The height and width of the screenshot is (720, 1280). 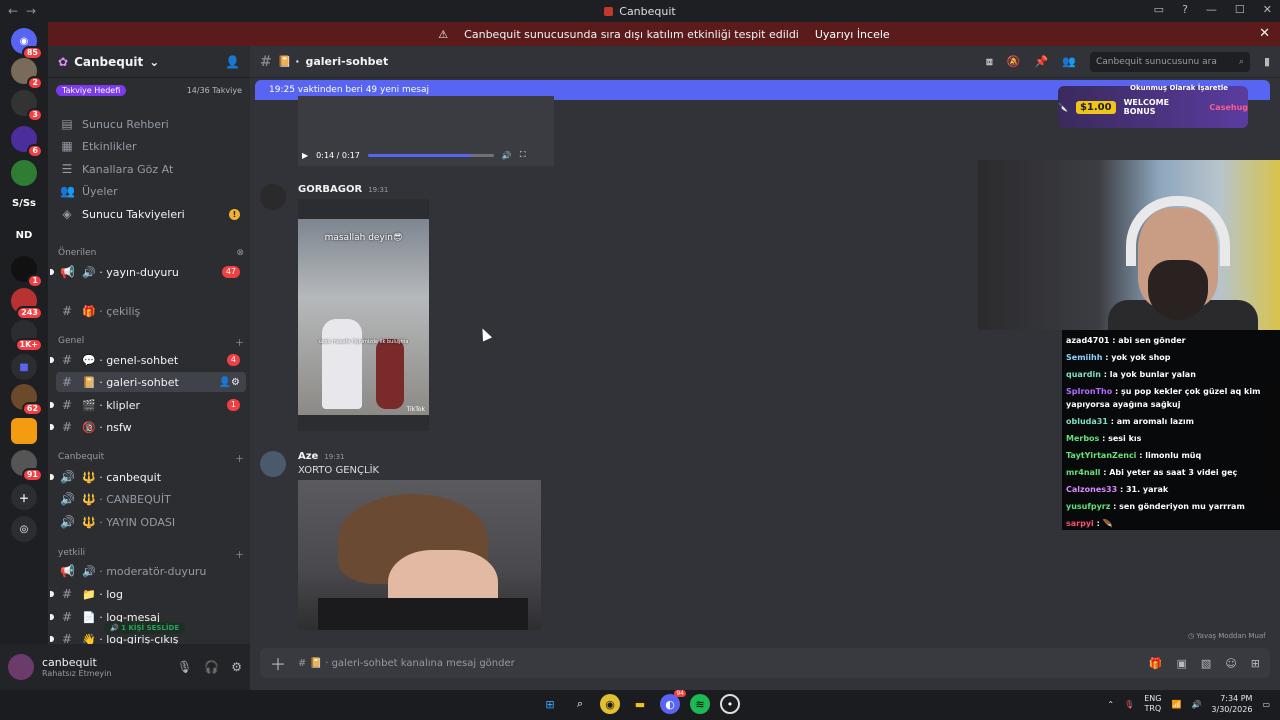 I want to click on category-genel: Genel ＋, so click(x=151, y=342).